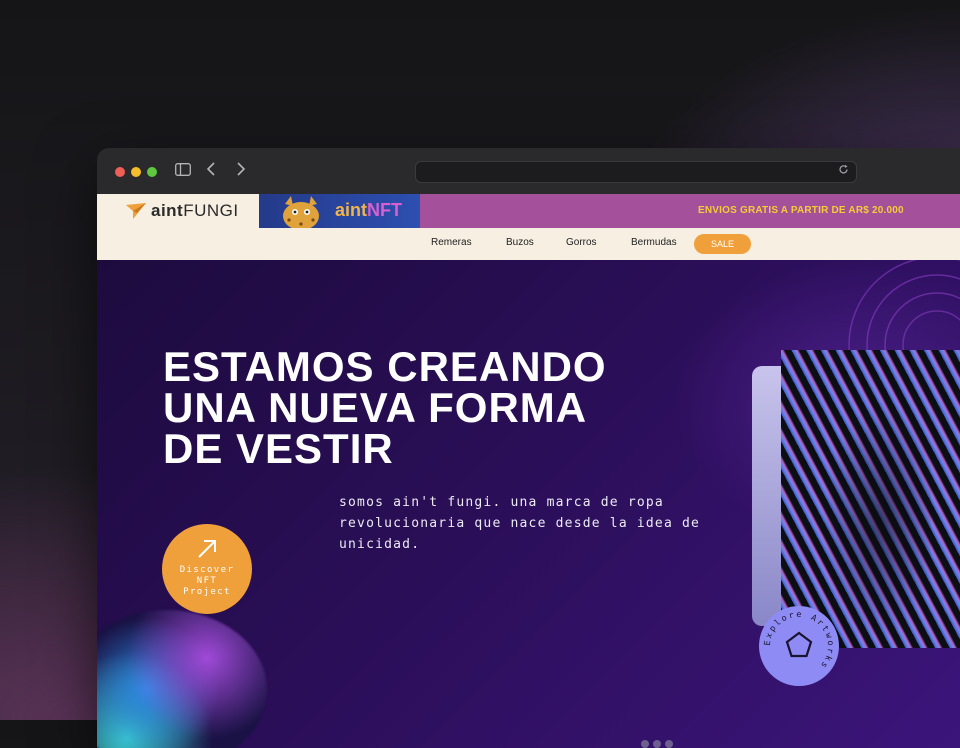 This screenshot has width=960, height=748. What do you see at coordinates (581, 242) in the screenshot?
I see `nav-gorros: Gorros` at bounding box center [581, 242].